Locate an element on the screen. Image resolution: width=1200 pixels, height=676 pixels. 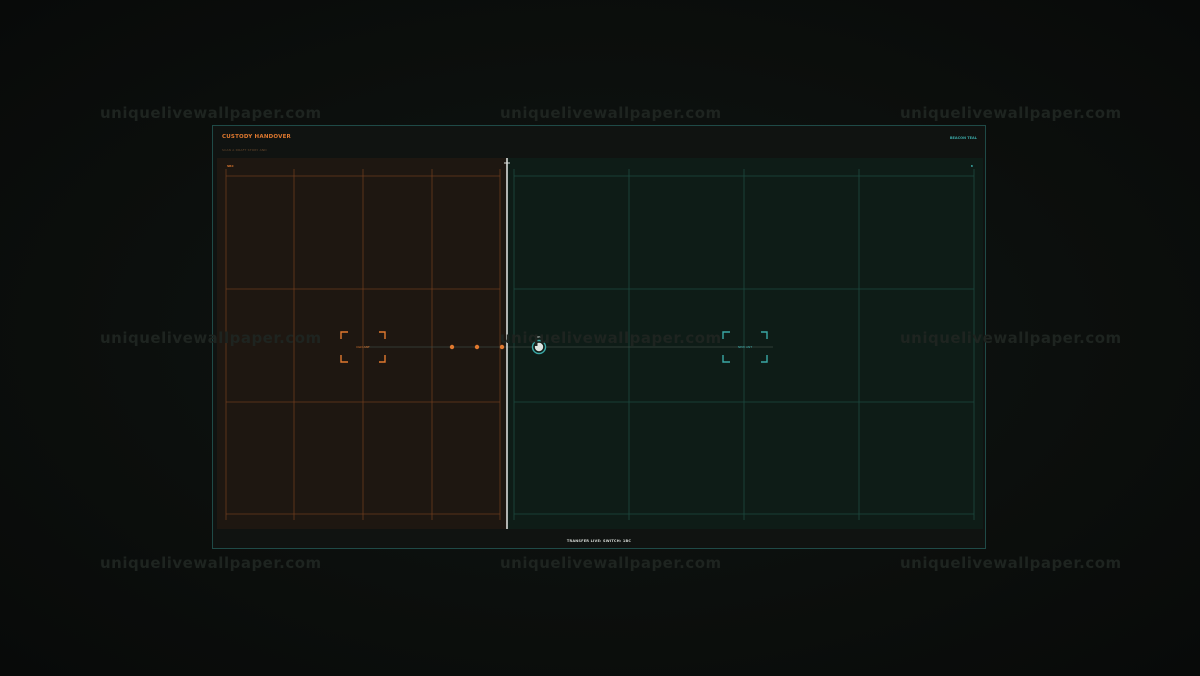
cursor-label: HEX is located at coordinates (539, 337).